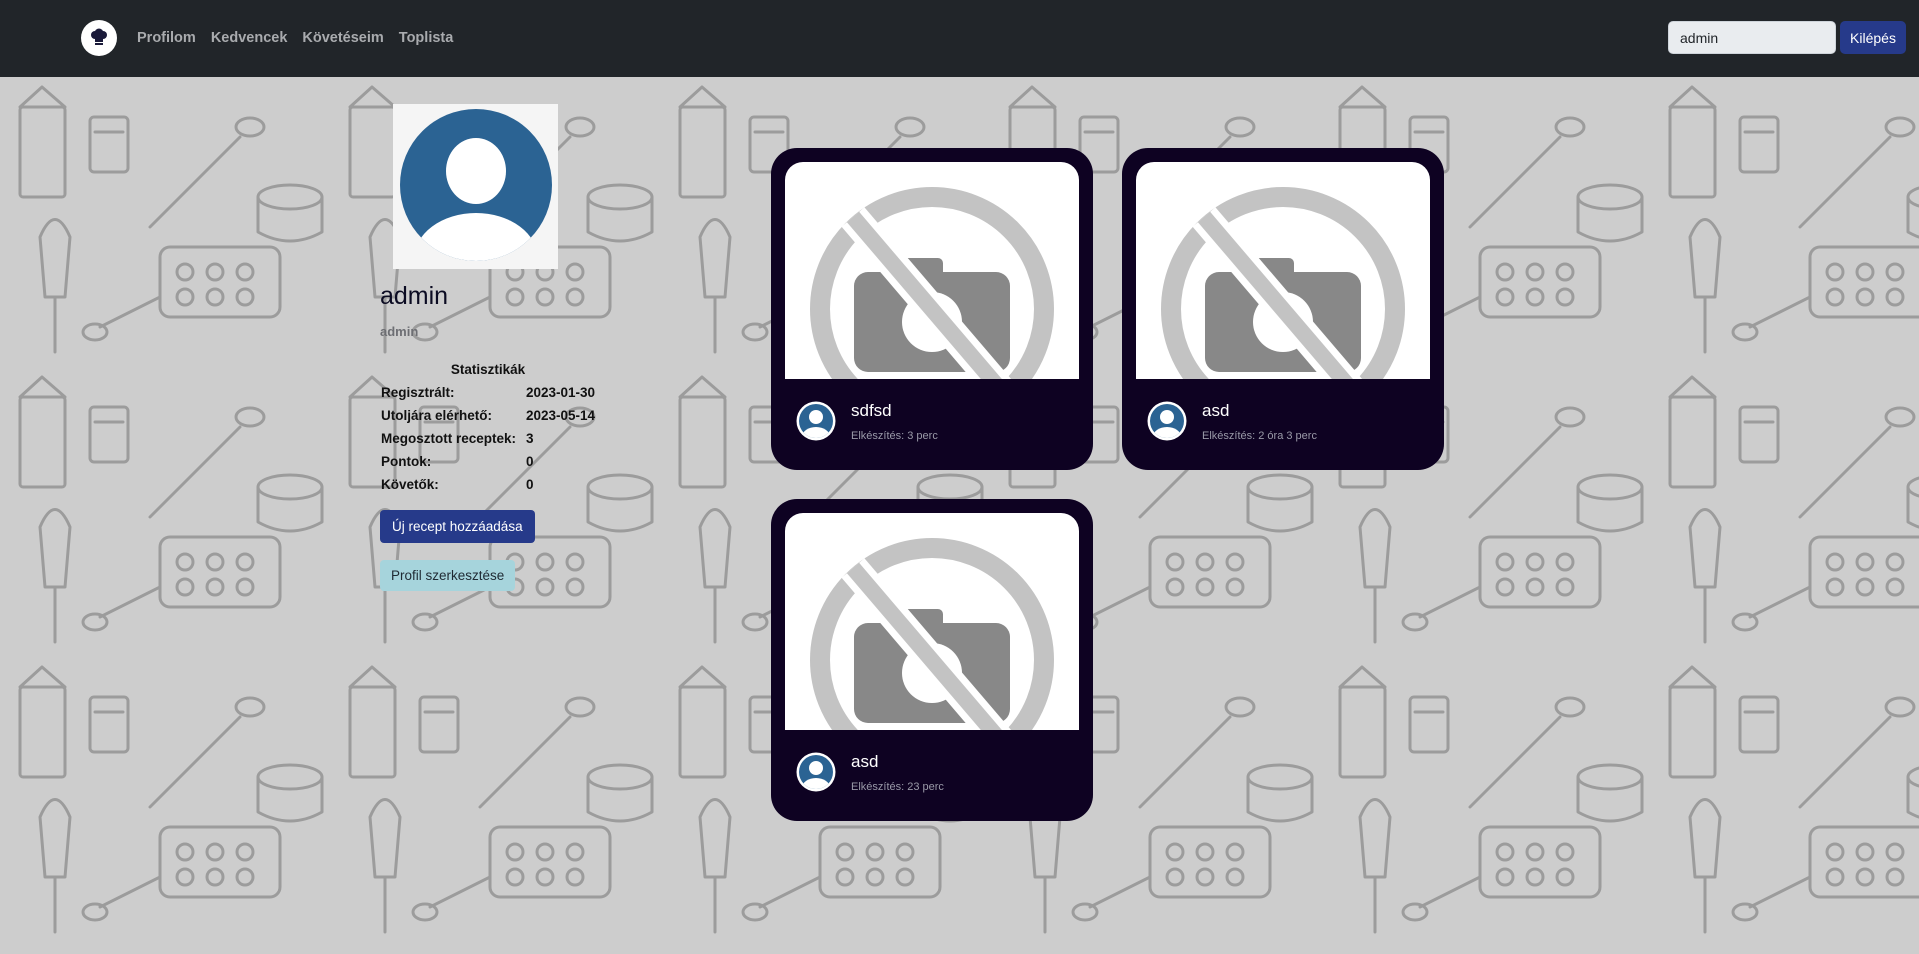 The image size is (1919, 954). I want to click on profile-avatar, so click(475, 186).